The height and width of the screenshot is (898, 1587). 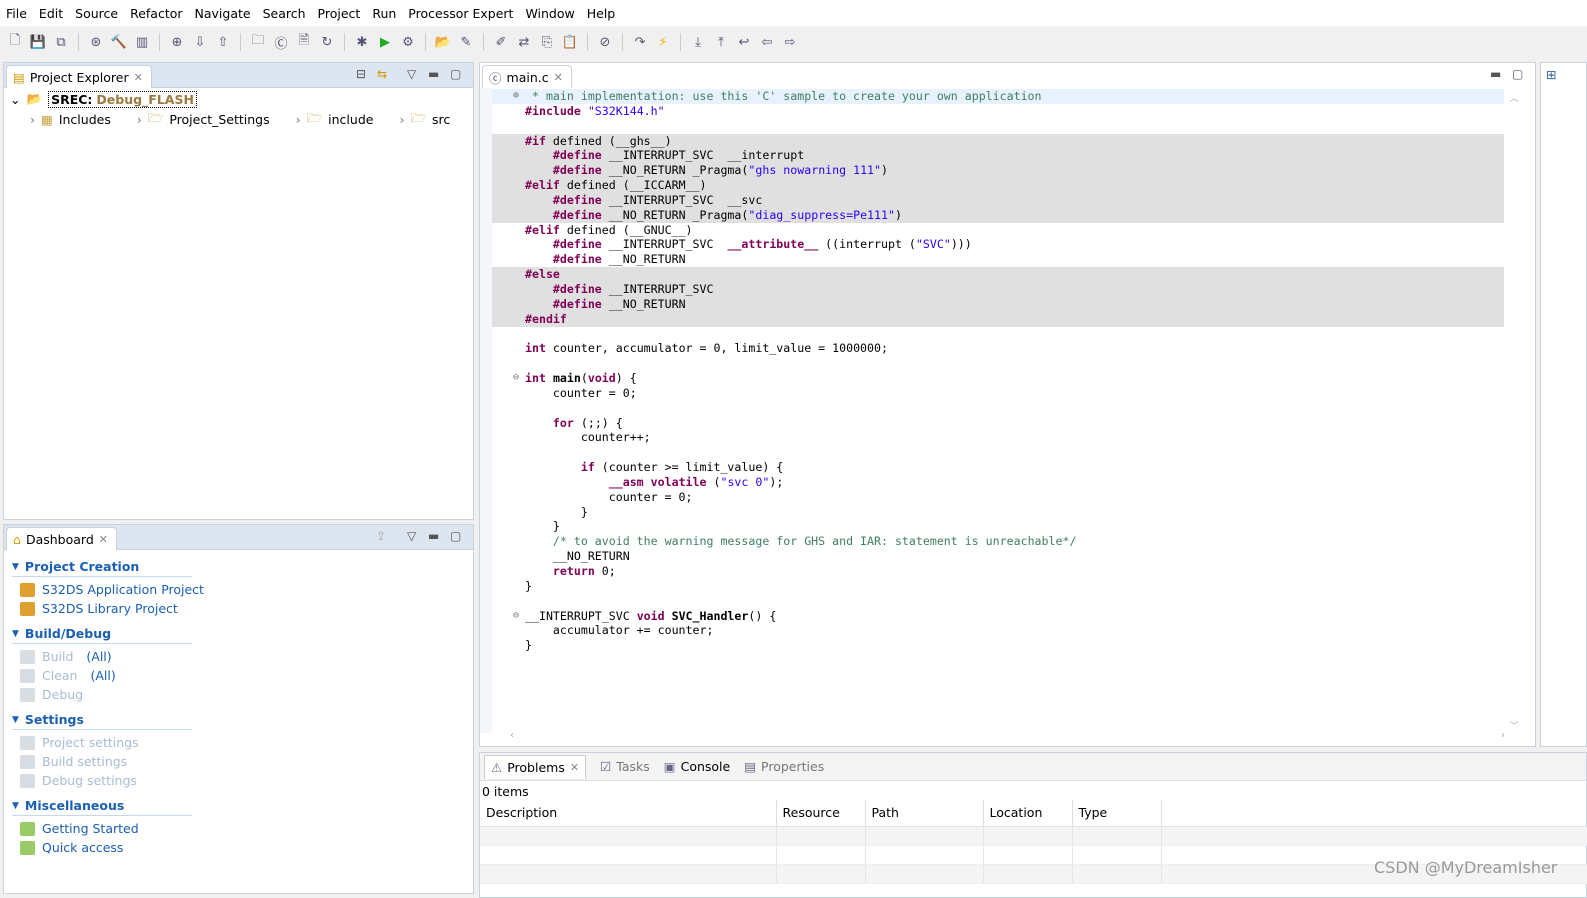 I want to click on menu-source: Source, so click(x=96, y=13).